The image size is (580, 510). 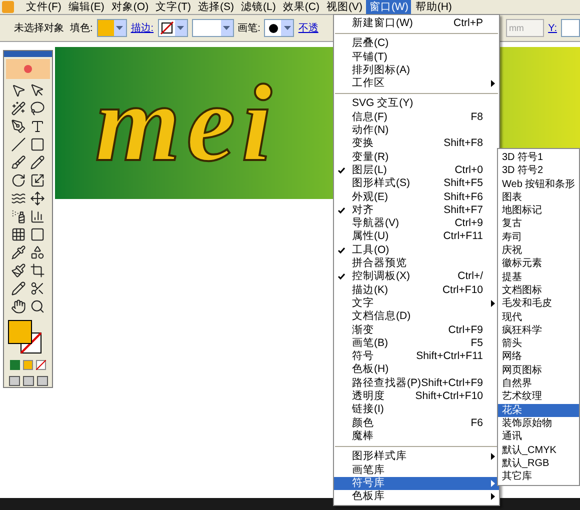 What do you see at coordinates (416, 317) in the screenshot?
I see `menu-item: 文档信息(D)` at bounding box center [416, 317].